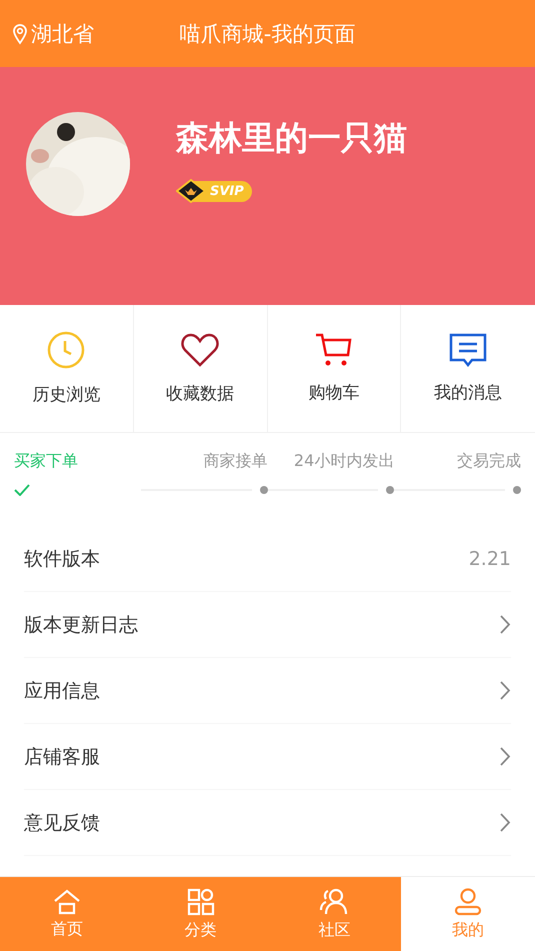 The width and height of the screenshot is (535, 951). What do you see at coordinates (66, 350) in the screenshot?
I see `clock-icon` at bounding box center [66, 350].